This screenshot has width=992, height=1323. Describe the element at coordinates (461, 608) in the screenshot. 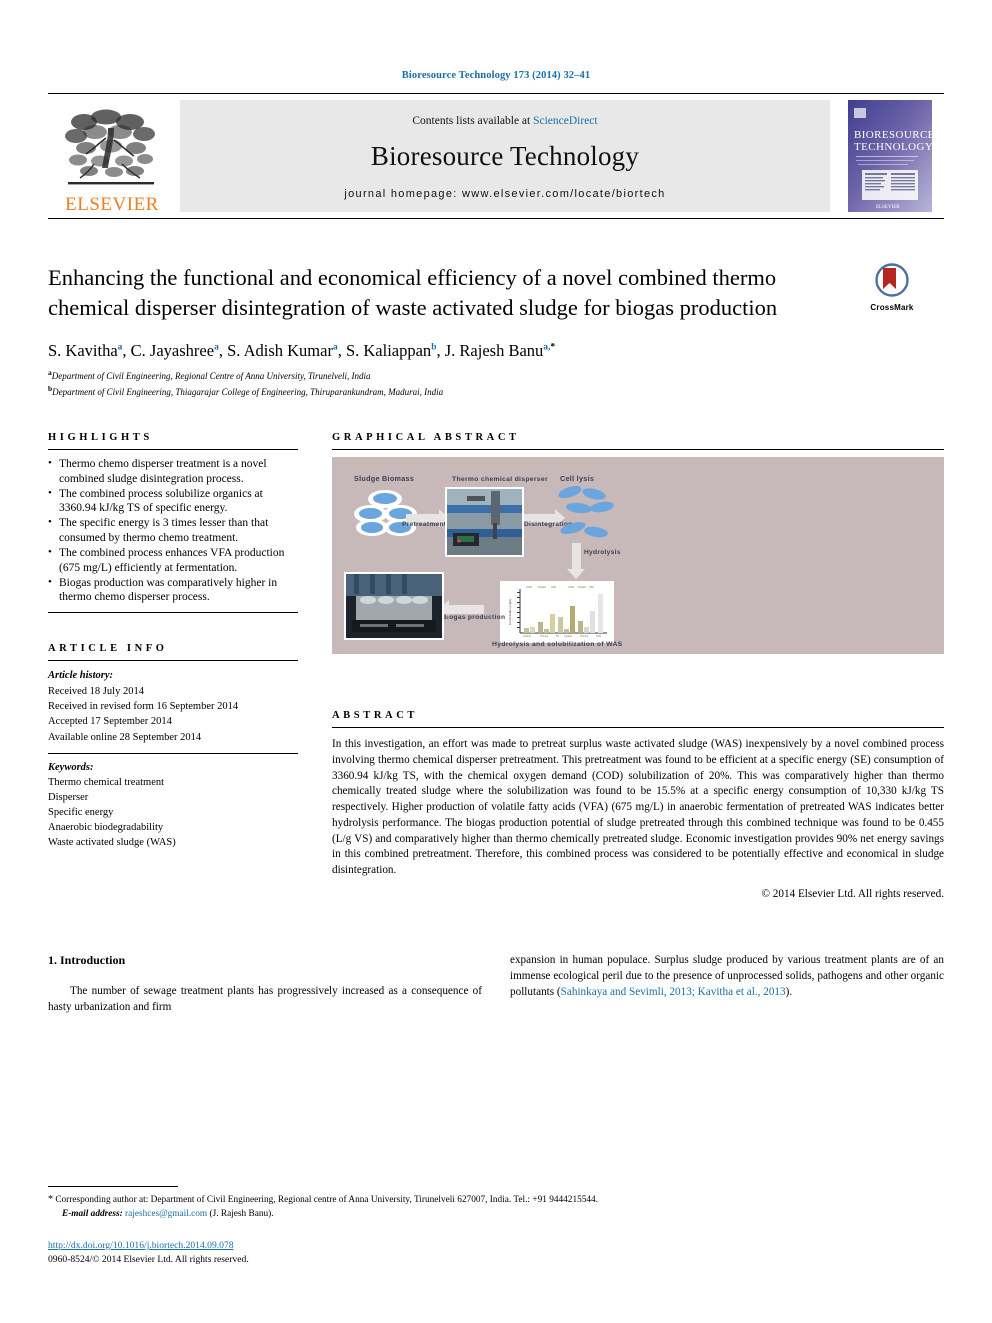

I see `arrow-biogas-production` at that location.